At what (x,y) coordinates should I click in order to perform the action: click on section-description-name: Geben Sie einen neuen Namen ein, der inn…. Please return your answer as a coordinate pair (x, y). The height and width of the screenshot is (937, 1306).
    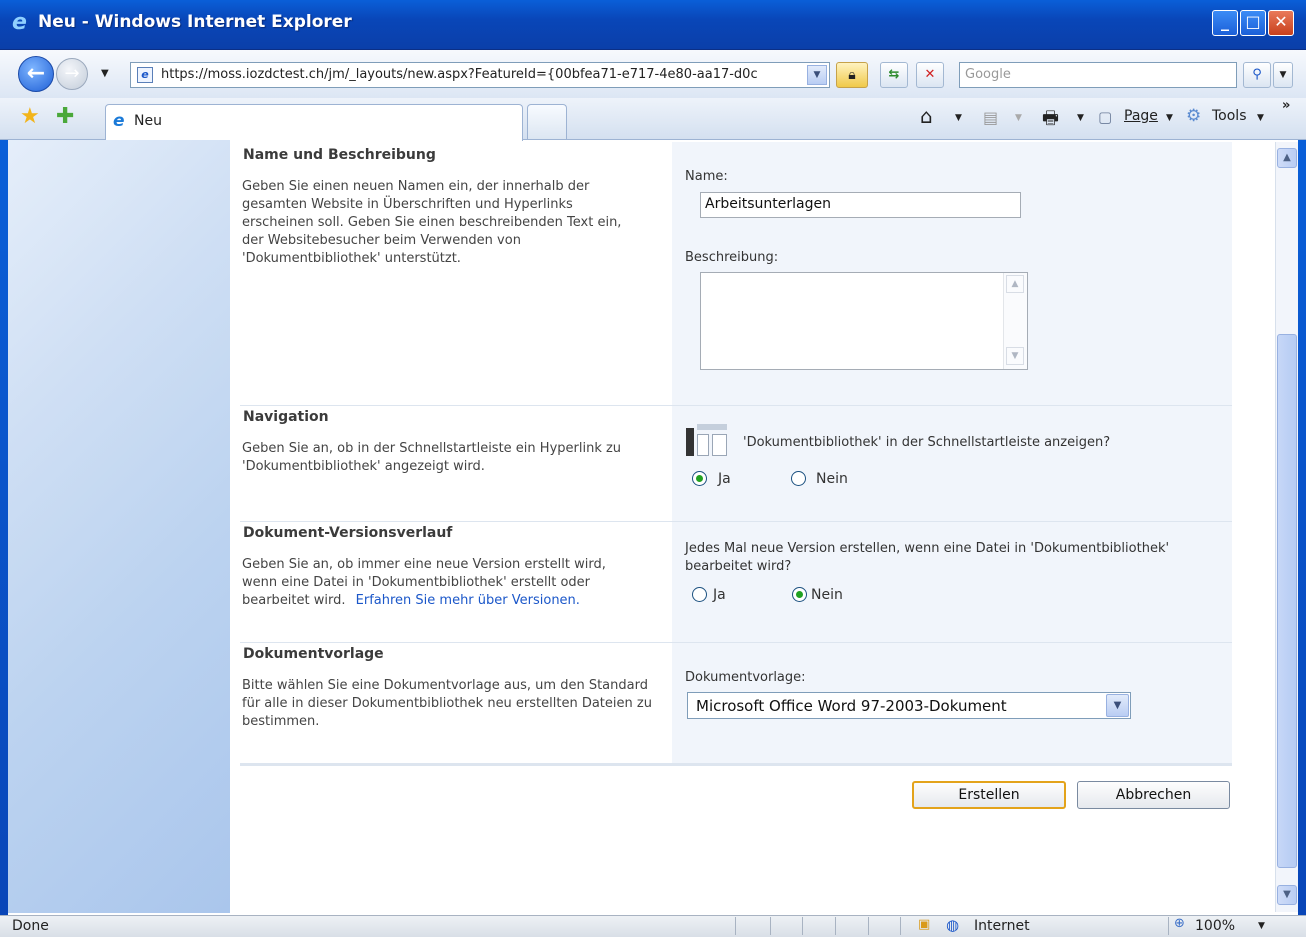
    Looking at the image, I should click on (432, 222).